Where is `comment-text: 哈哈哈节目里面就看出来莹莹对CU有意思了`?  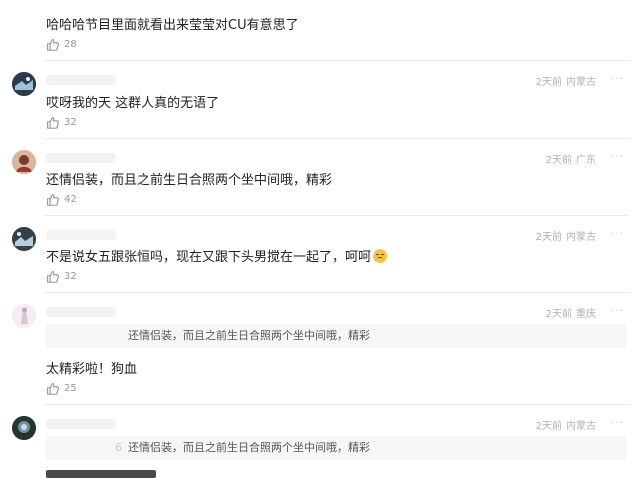
comment-text: 哈哈哈节目里面就看出来莹莹对CU有意思了 is located at coordinates (172, 25).